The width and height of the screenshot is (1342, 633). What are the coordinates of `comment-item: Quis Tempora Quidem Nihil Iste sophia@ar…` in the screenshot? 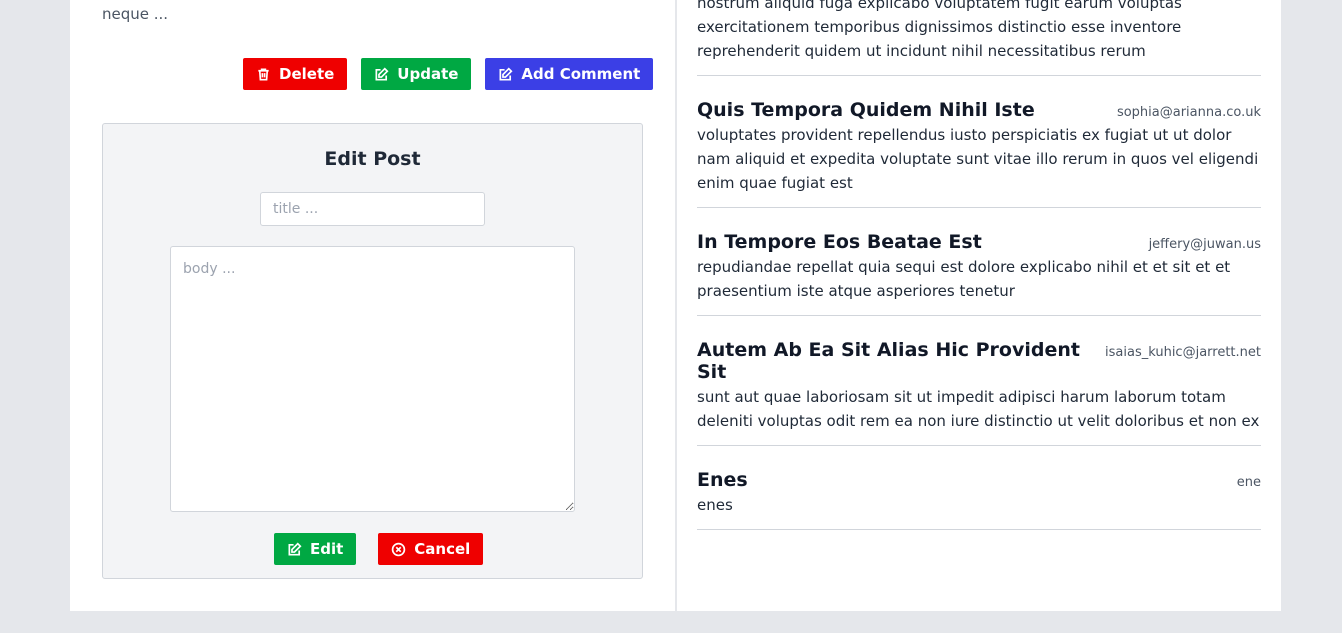 It's located at (979, 142).